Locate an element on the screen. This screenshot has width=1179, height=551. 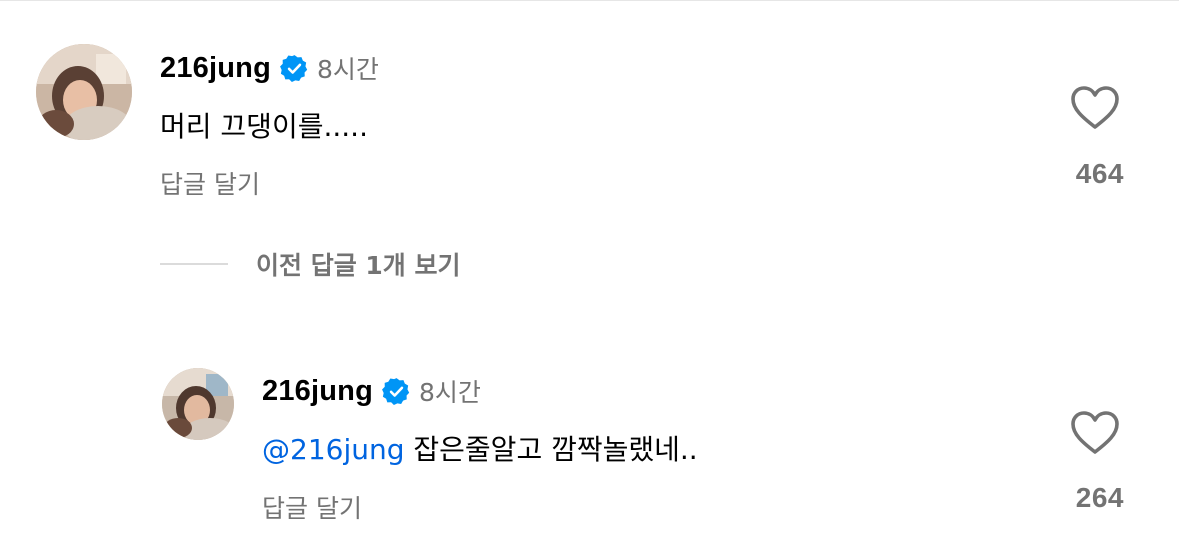
comment-meta: 216jung 8시간 is located at coordinates (269, 68).